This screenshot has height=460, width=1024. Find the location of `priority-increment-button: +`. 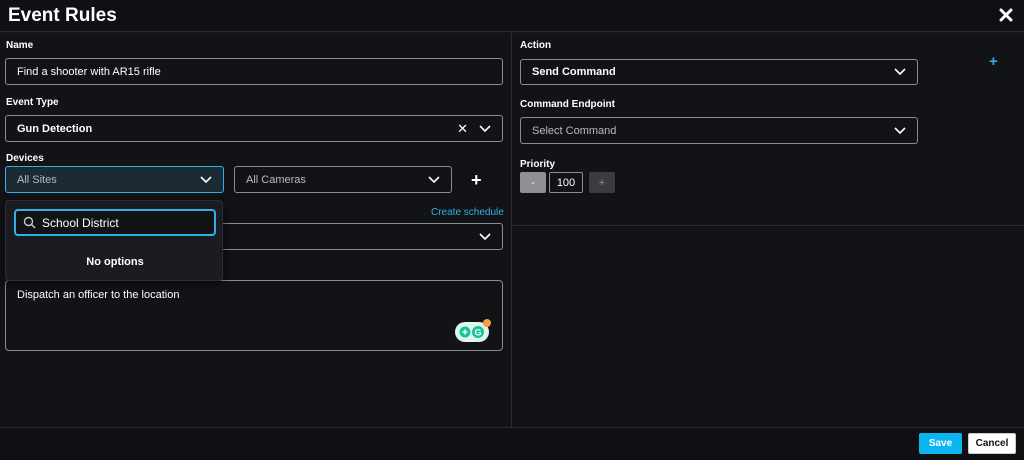

priority-increment-button: + is located at coordinates (602, 182).